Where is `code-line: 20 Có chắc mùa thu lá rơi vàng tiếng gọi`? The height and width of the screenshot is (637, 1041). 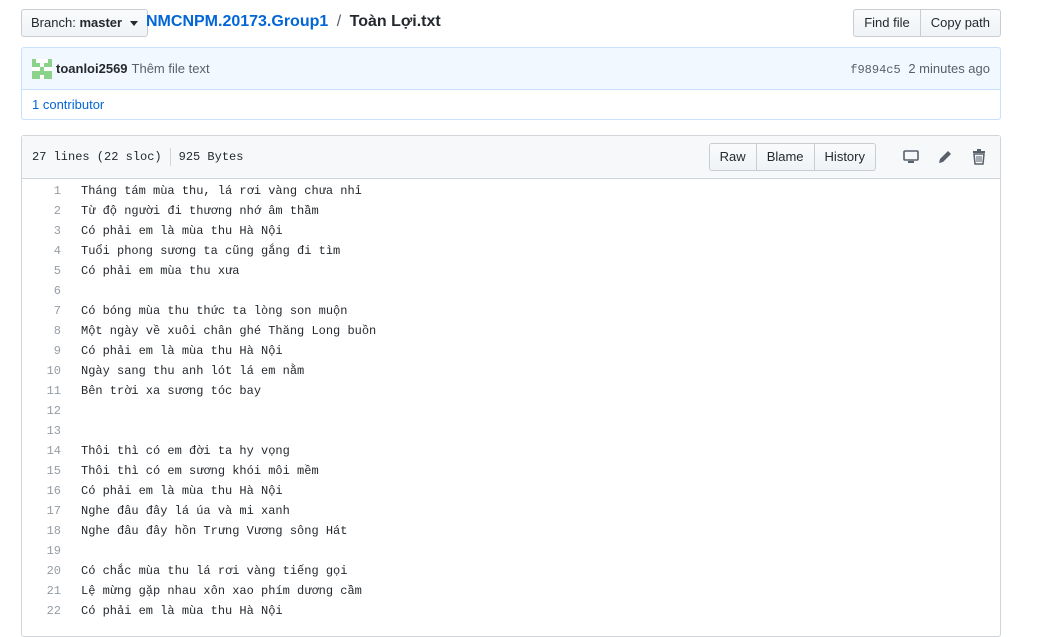 code-line: 20 Có chắc mùa thu lá rơi vàng tiếng gọi is located at coordinates (511, 571).